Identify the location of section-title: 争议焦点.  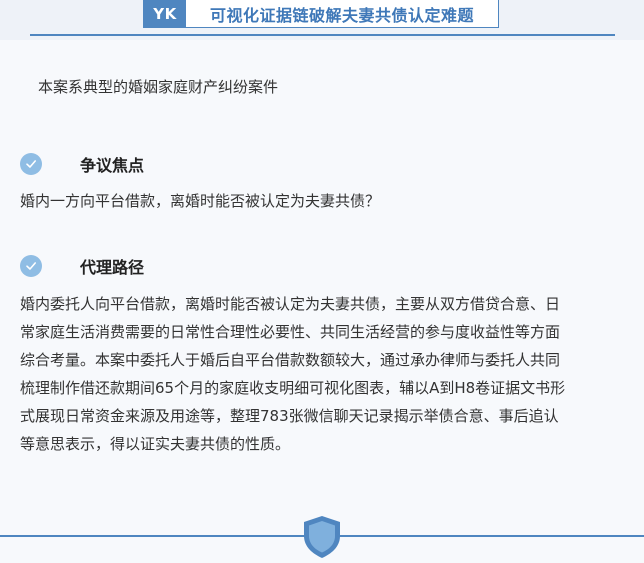
(112, 165).